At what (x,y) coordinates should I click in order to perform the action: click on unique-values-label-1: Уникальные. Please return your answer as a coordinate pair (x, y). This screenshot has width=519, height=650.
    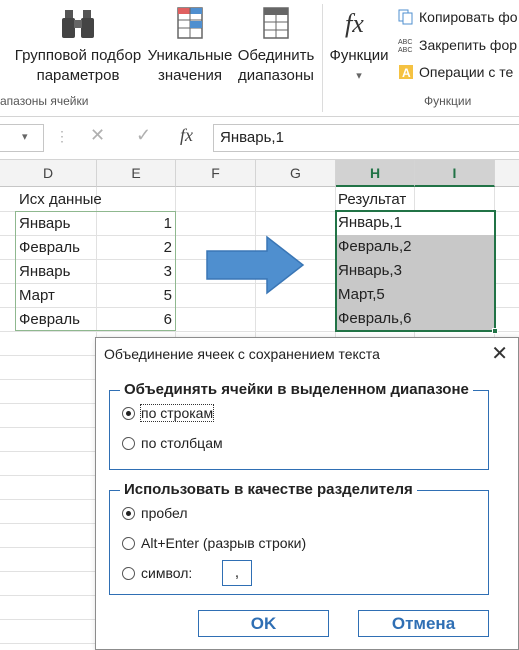
    Looking at the image, I should click on (190, 55).